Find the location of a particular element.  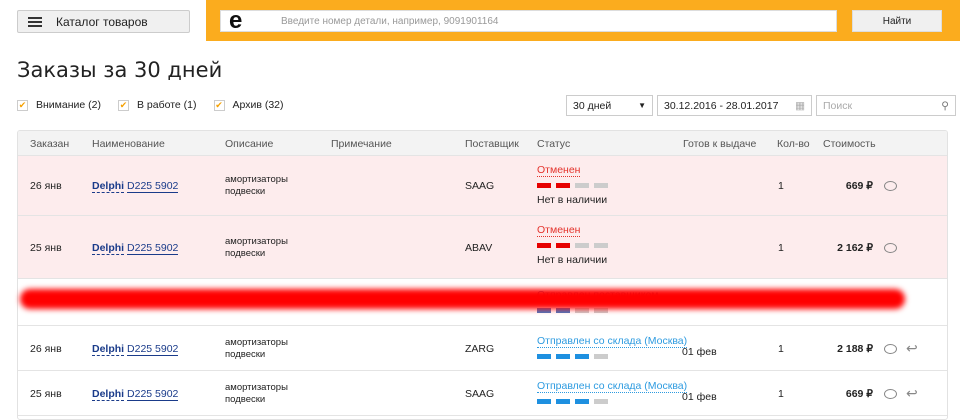

col-desc: Описание is located at coordinates (249, 144).